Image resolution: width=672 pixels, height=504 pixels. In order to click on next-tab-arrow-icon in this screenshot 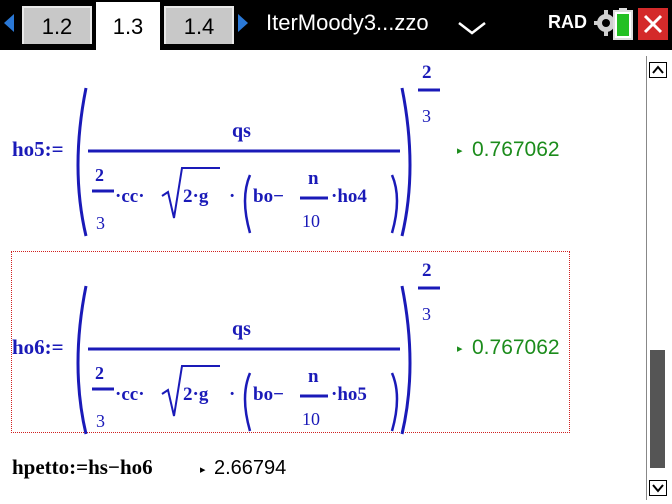, I will do `click(243, 23)`.